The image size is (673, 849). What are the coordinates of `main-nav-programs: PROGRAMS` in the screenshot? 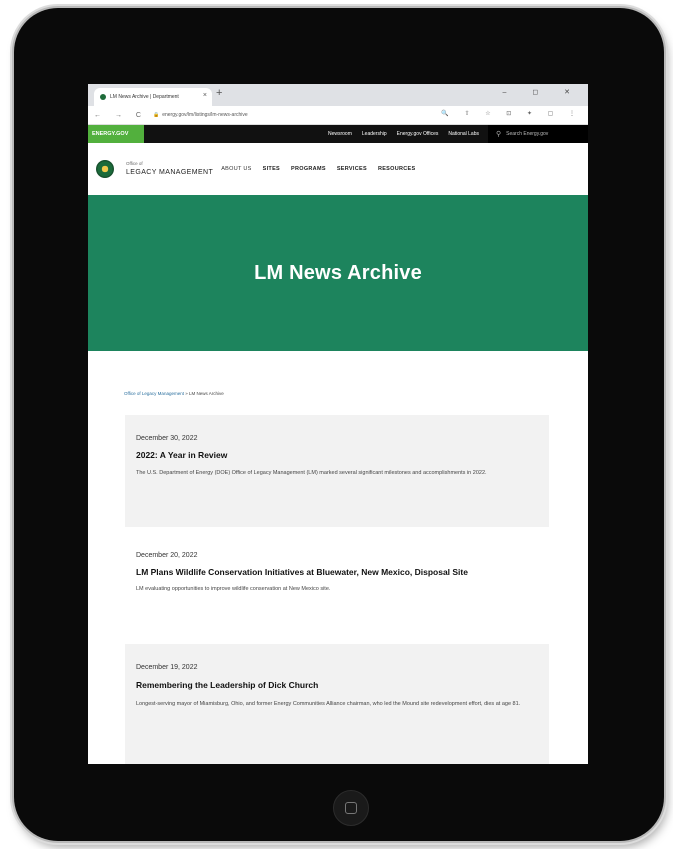 It's located at (308, 169).